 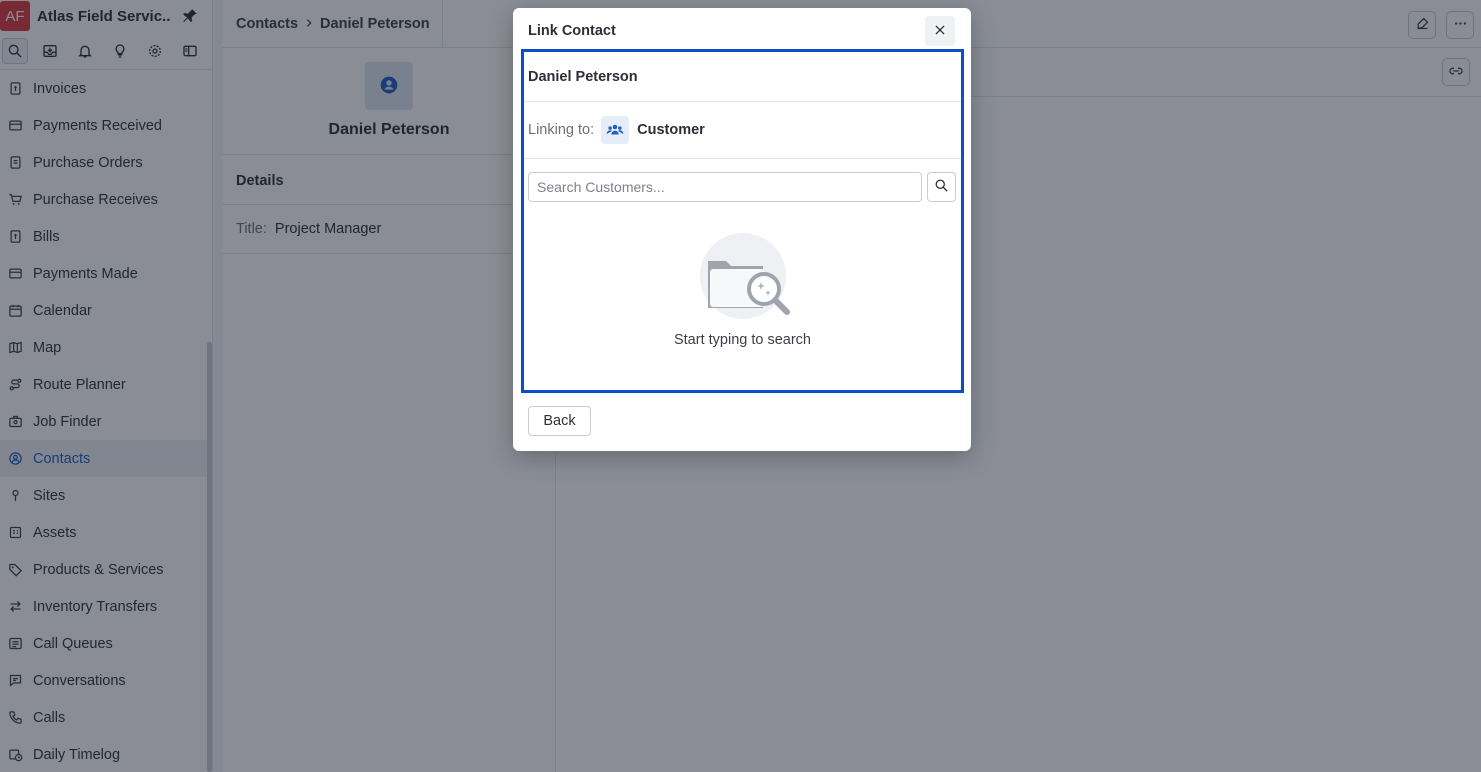 What do you see at coordinates (615, 130) in the screenshot?
I see `customers-icon` at bounding box center [615, 130].